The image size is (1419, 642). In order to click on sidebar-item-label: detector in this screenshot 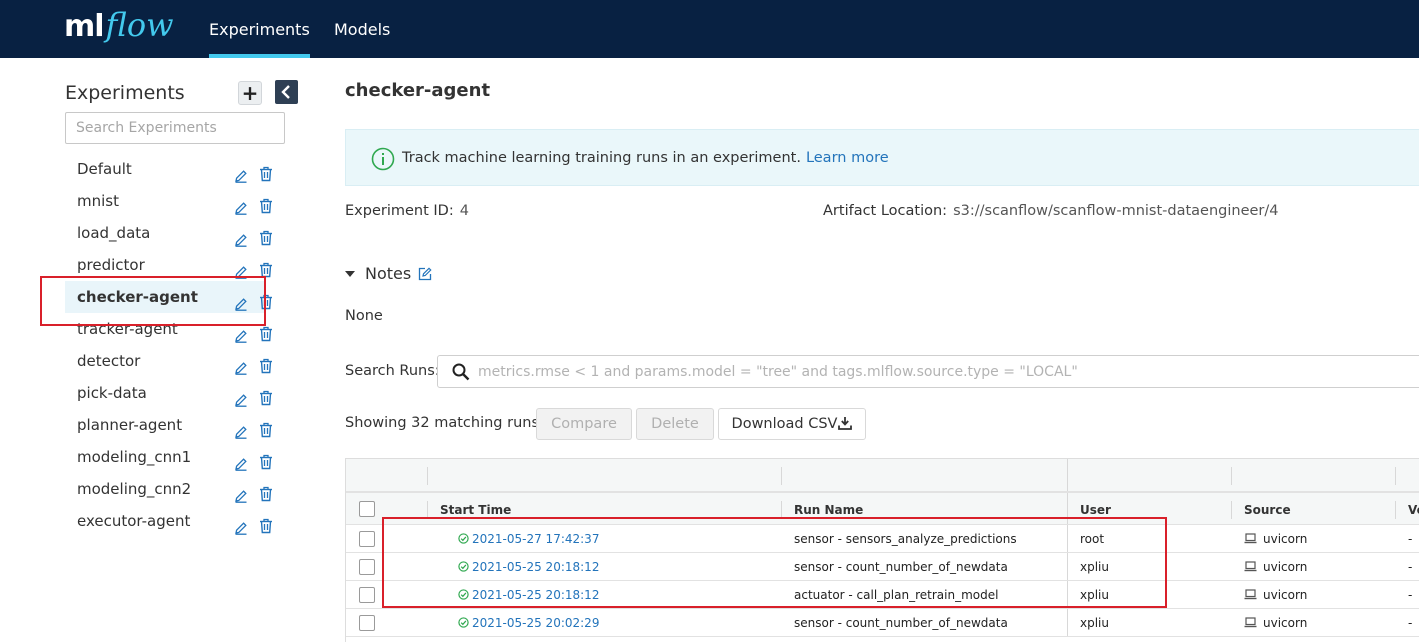, I will do `click(109, 361)`.